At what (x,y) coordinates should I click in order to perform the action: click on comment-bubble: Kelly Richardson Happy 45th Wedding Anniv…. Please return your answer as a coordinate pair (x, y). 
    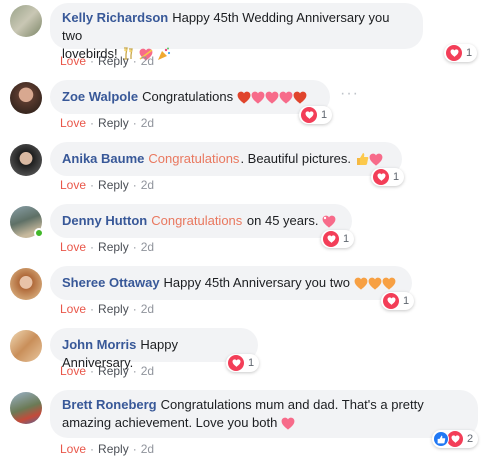
    Looking at the image, I should click on (236, 32).